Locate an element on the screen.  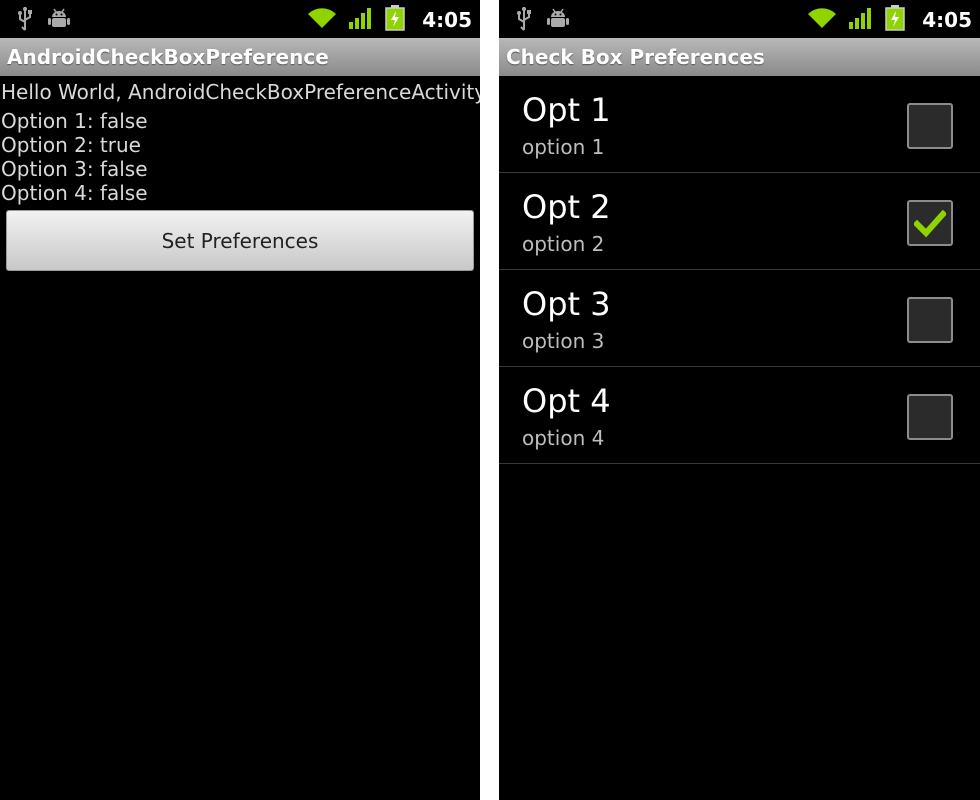
preference-item-opt-1: Opt 1 option 1 is located at coordinates (739, 124).